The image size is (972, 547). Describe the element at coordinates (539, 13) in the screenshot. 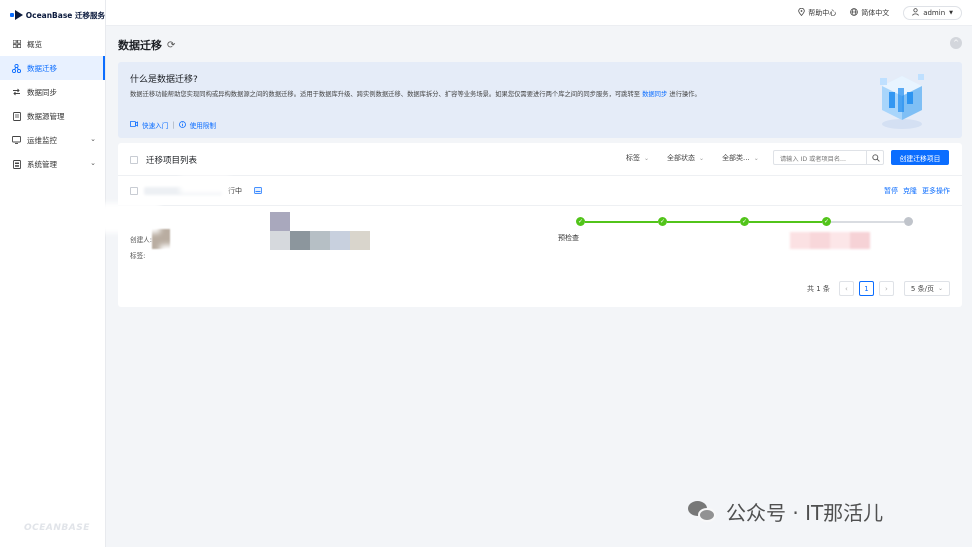

I see `topbar: 帮助中心 简体中文 admin ▼` at that location.